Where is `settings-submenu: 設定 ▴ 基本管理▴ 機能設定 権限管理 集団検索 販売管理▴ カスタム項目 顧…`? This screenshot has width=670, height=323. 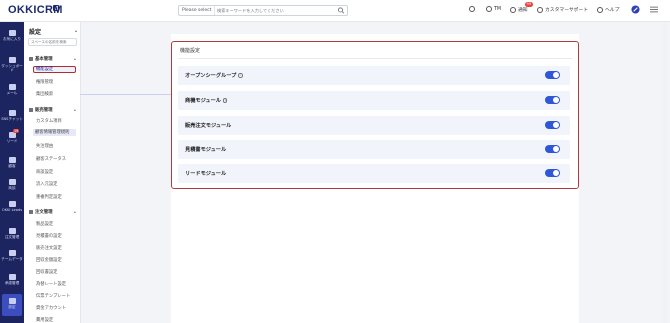 settings-submenu: 設定 ▴ 基本管理▴ 機能設定 権限管理 集団検索 販売管理▴ カスタム項目 顧… is located at coordinates (52, 172).